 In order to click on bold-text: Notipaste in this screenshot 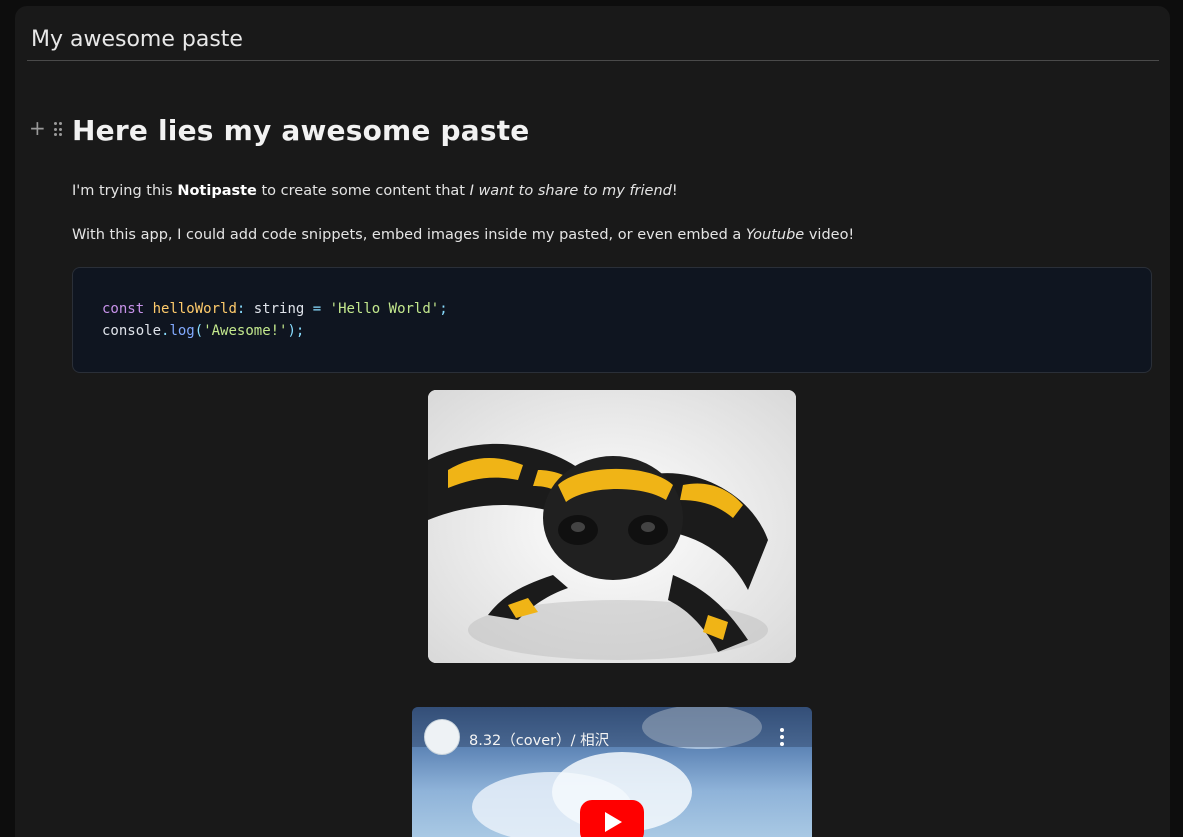, I will do `click(217, 191)`.